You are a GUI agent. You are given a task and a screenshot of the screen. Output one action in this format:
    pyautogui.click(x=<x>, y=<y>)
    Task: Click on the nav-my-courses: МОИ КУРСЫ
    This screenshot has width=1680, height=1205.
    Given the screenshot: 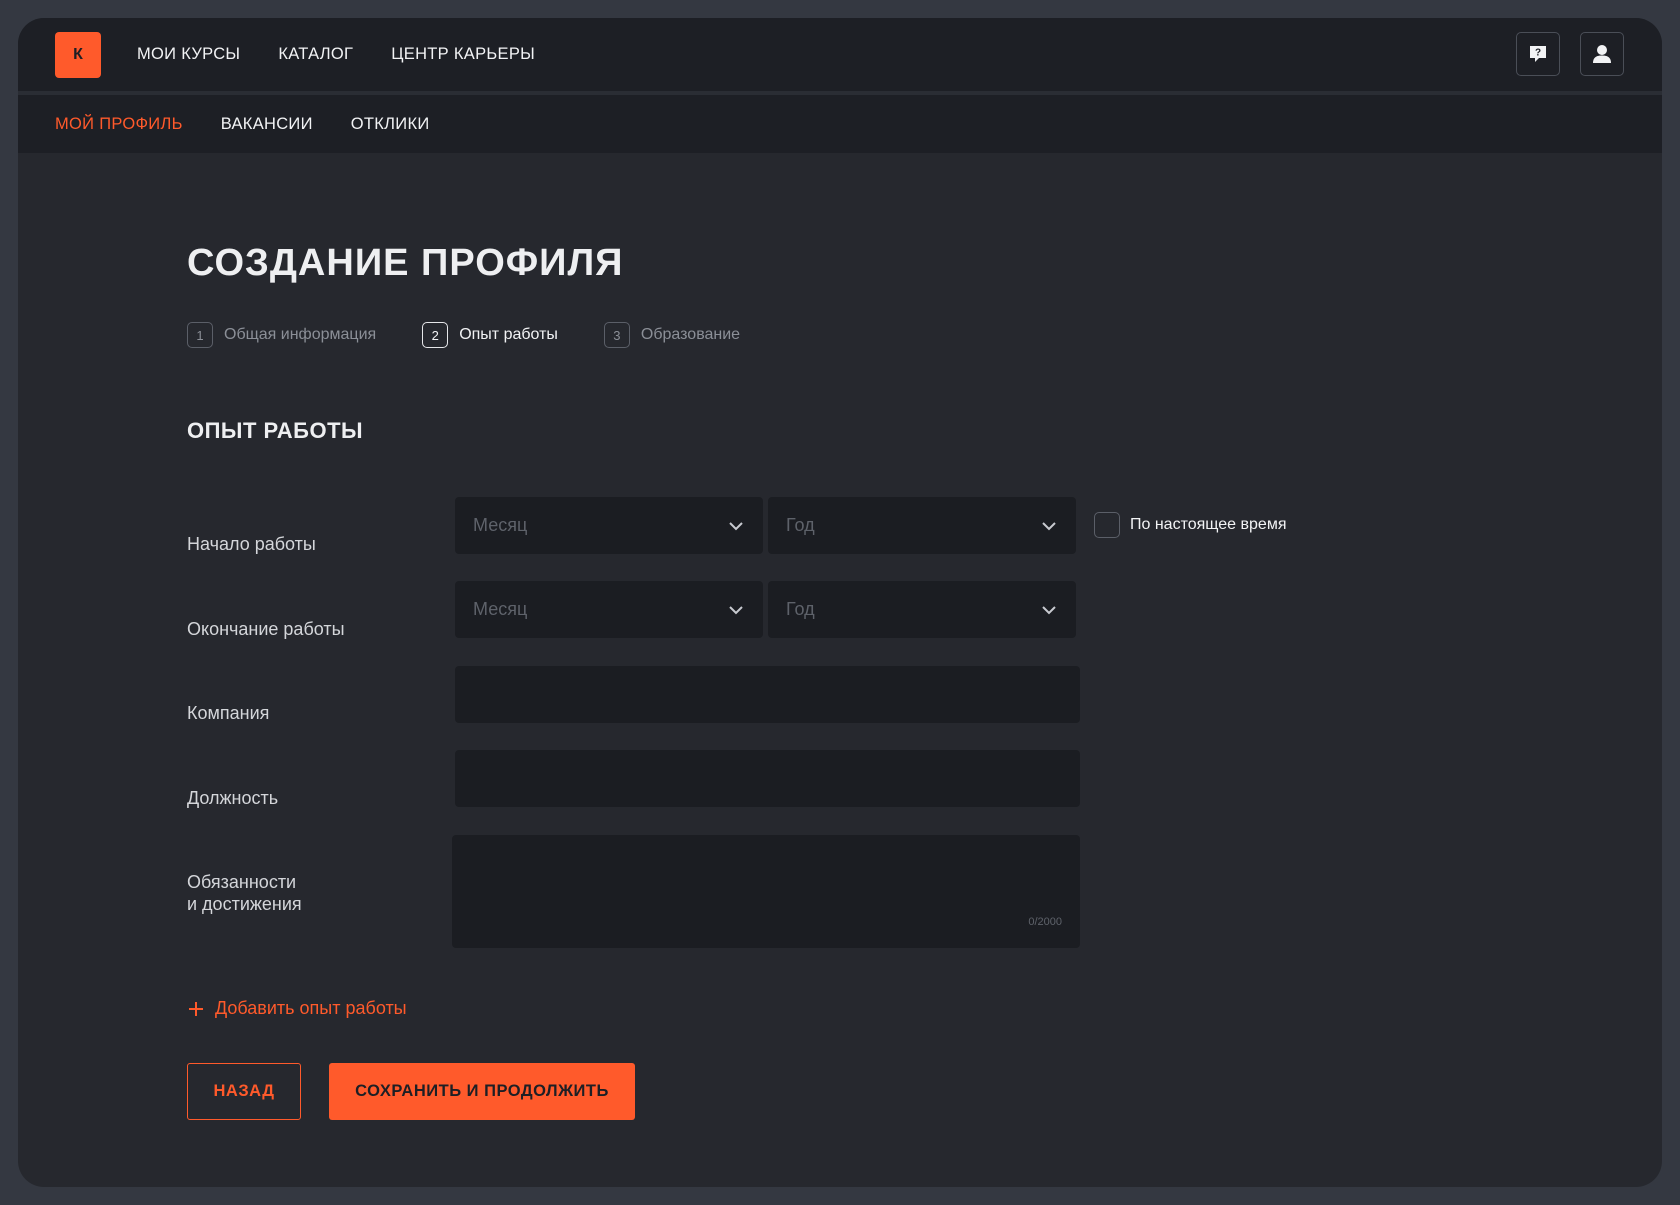 What is the action you would take?
    pyautogui.click(x=188, y=54)
    